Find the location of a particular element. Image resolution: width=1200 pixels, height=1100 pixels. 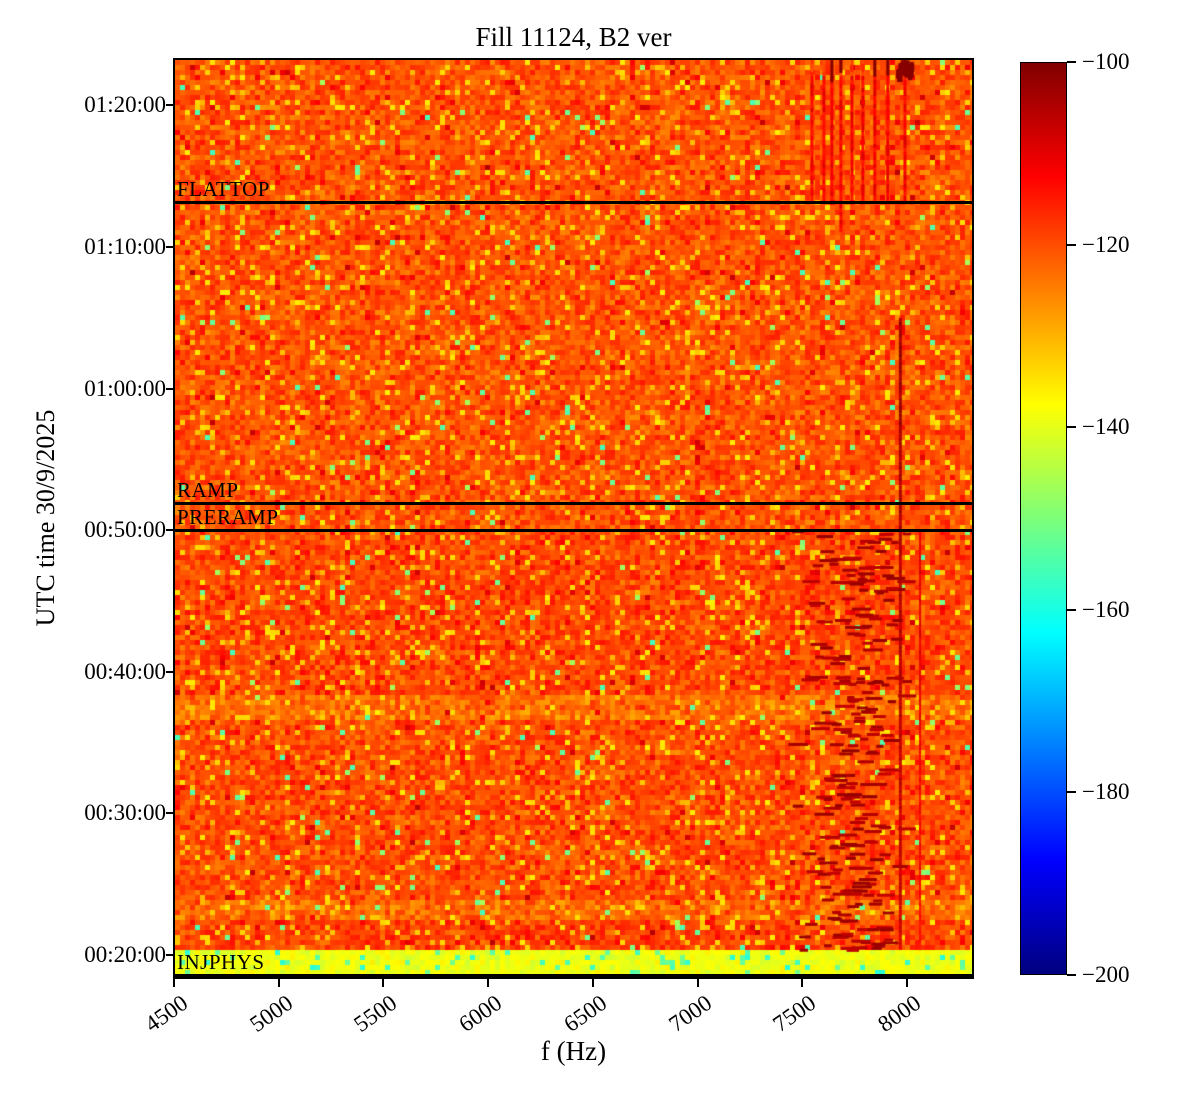

x-tick-label: 6500 is located at coordinates (585, 1013).